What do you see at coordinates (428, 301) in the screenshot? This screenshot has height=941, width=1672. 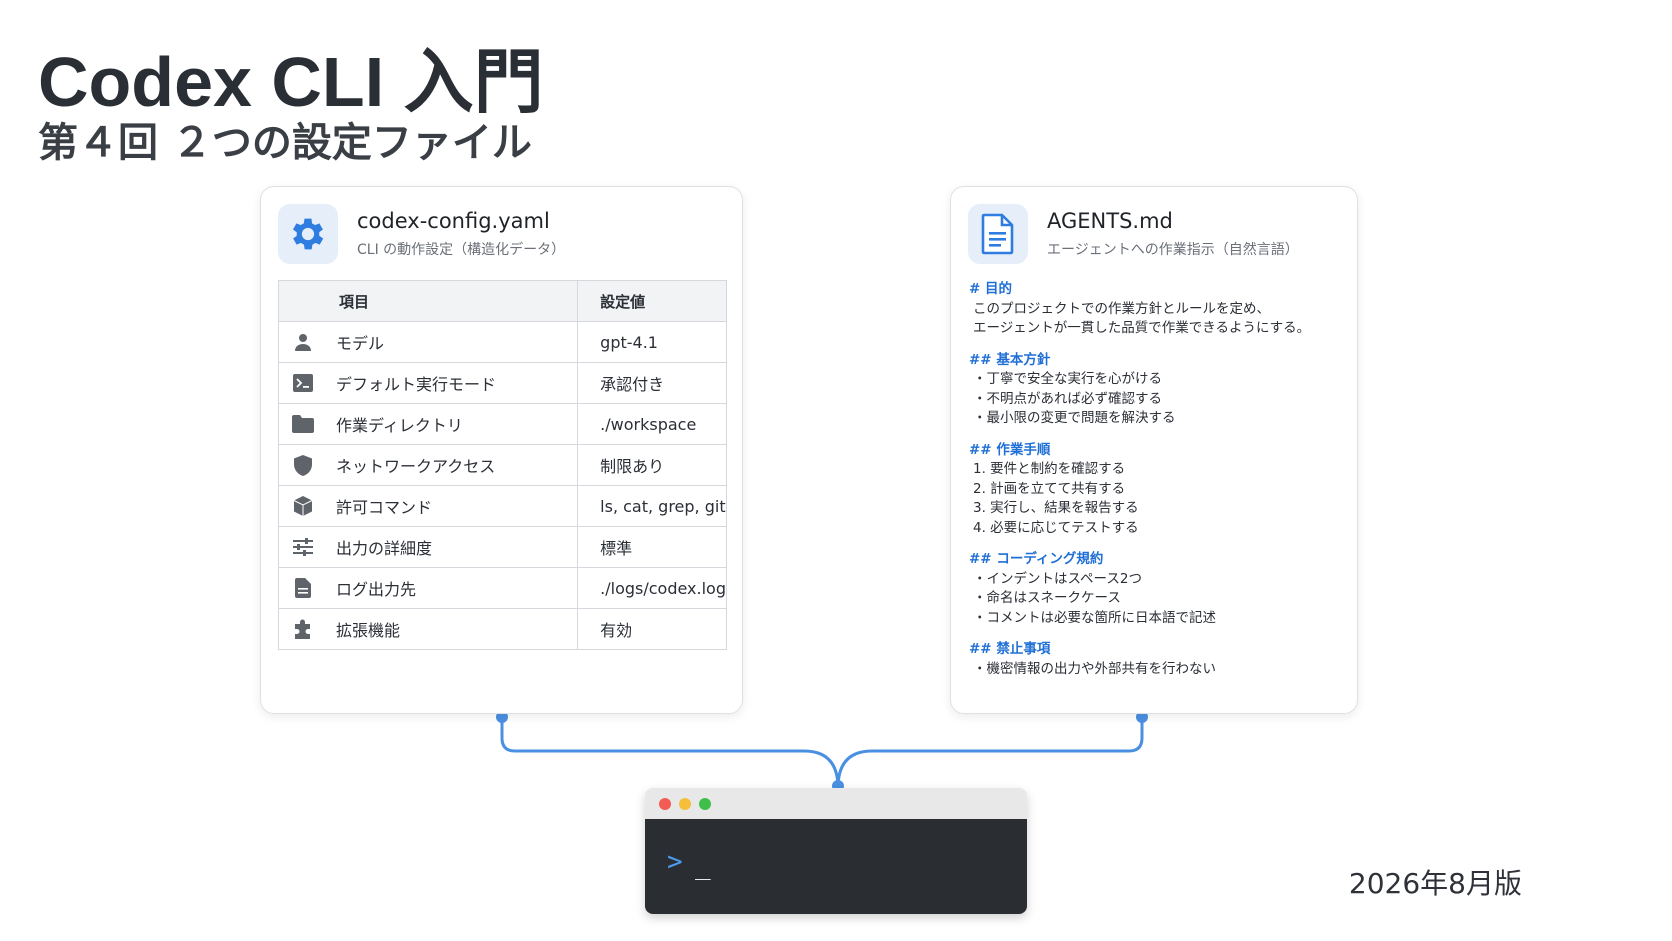 I see `column-header-item: 項目` at bounding box center [428, 301].